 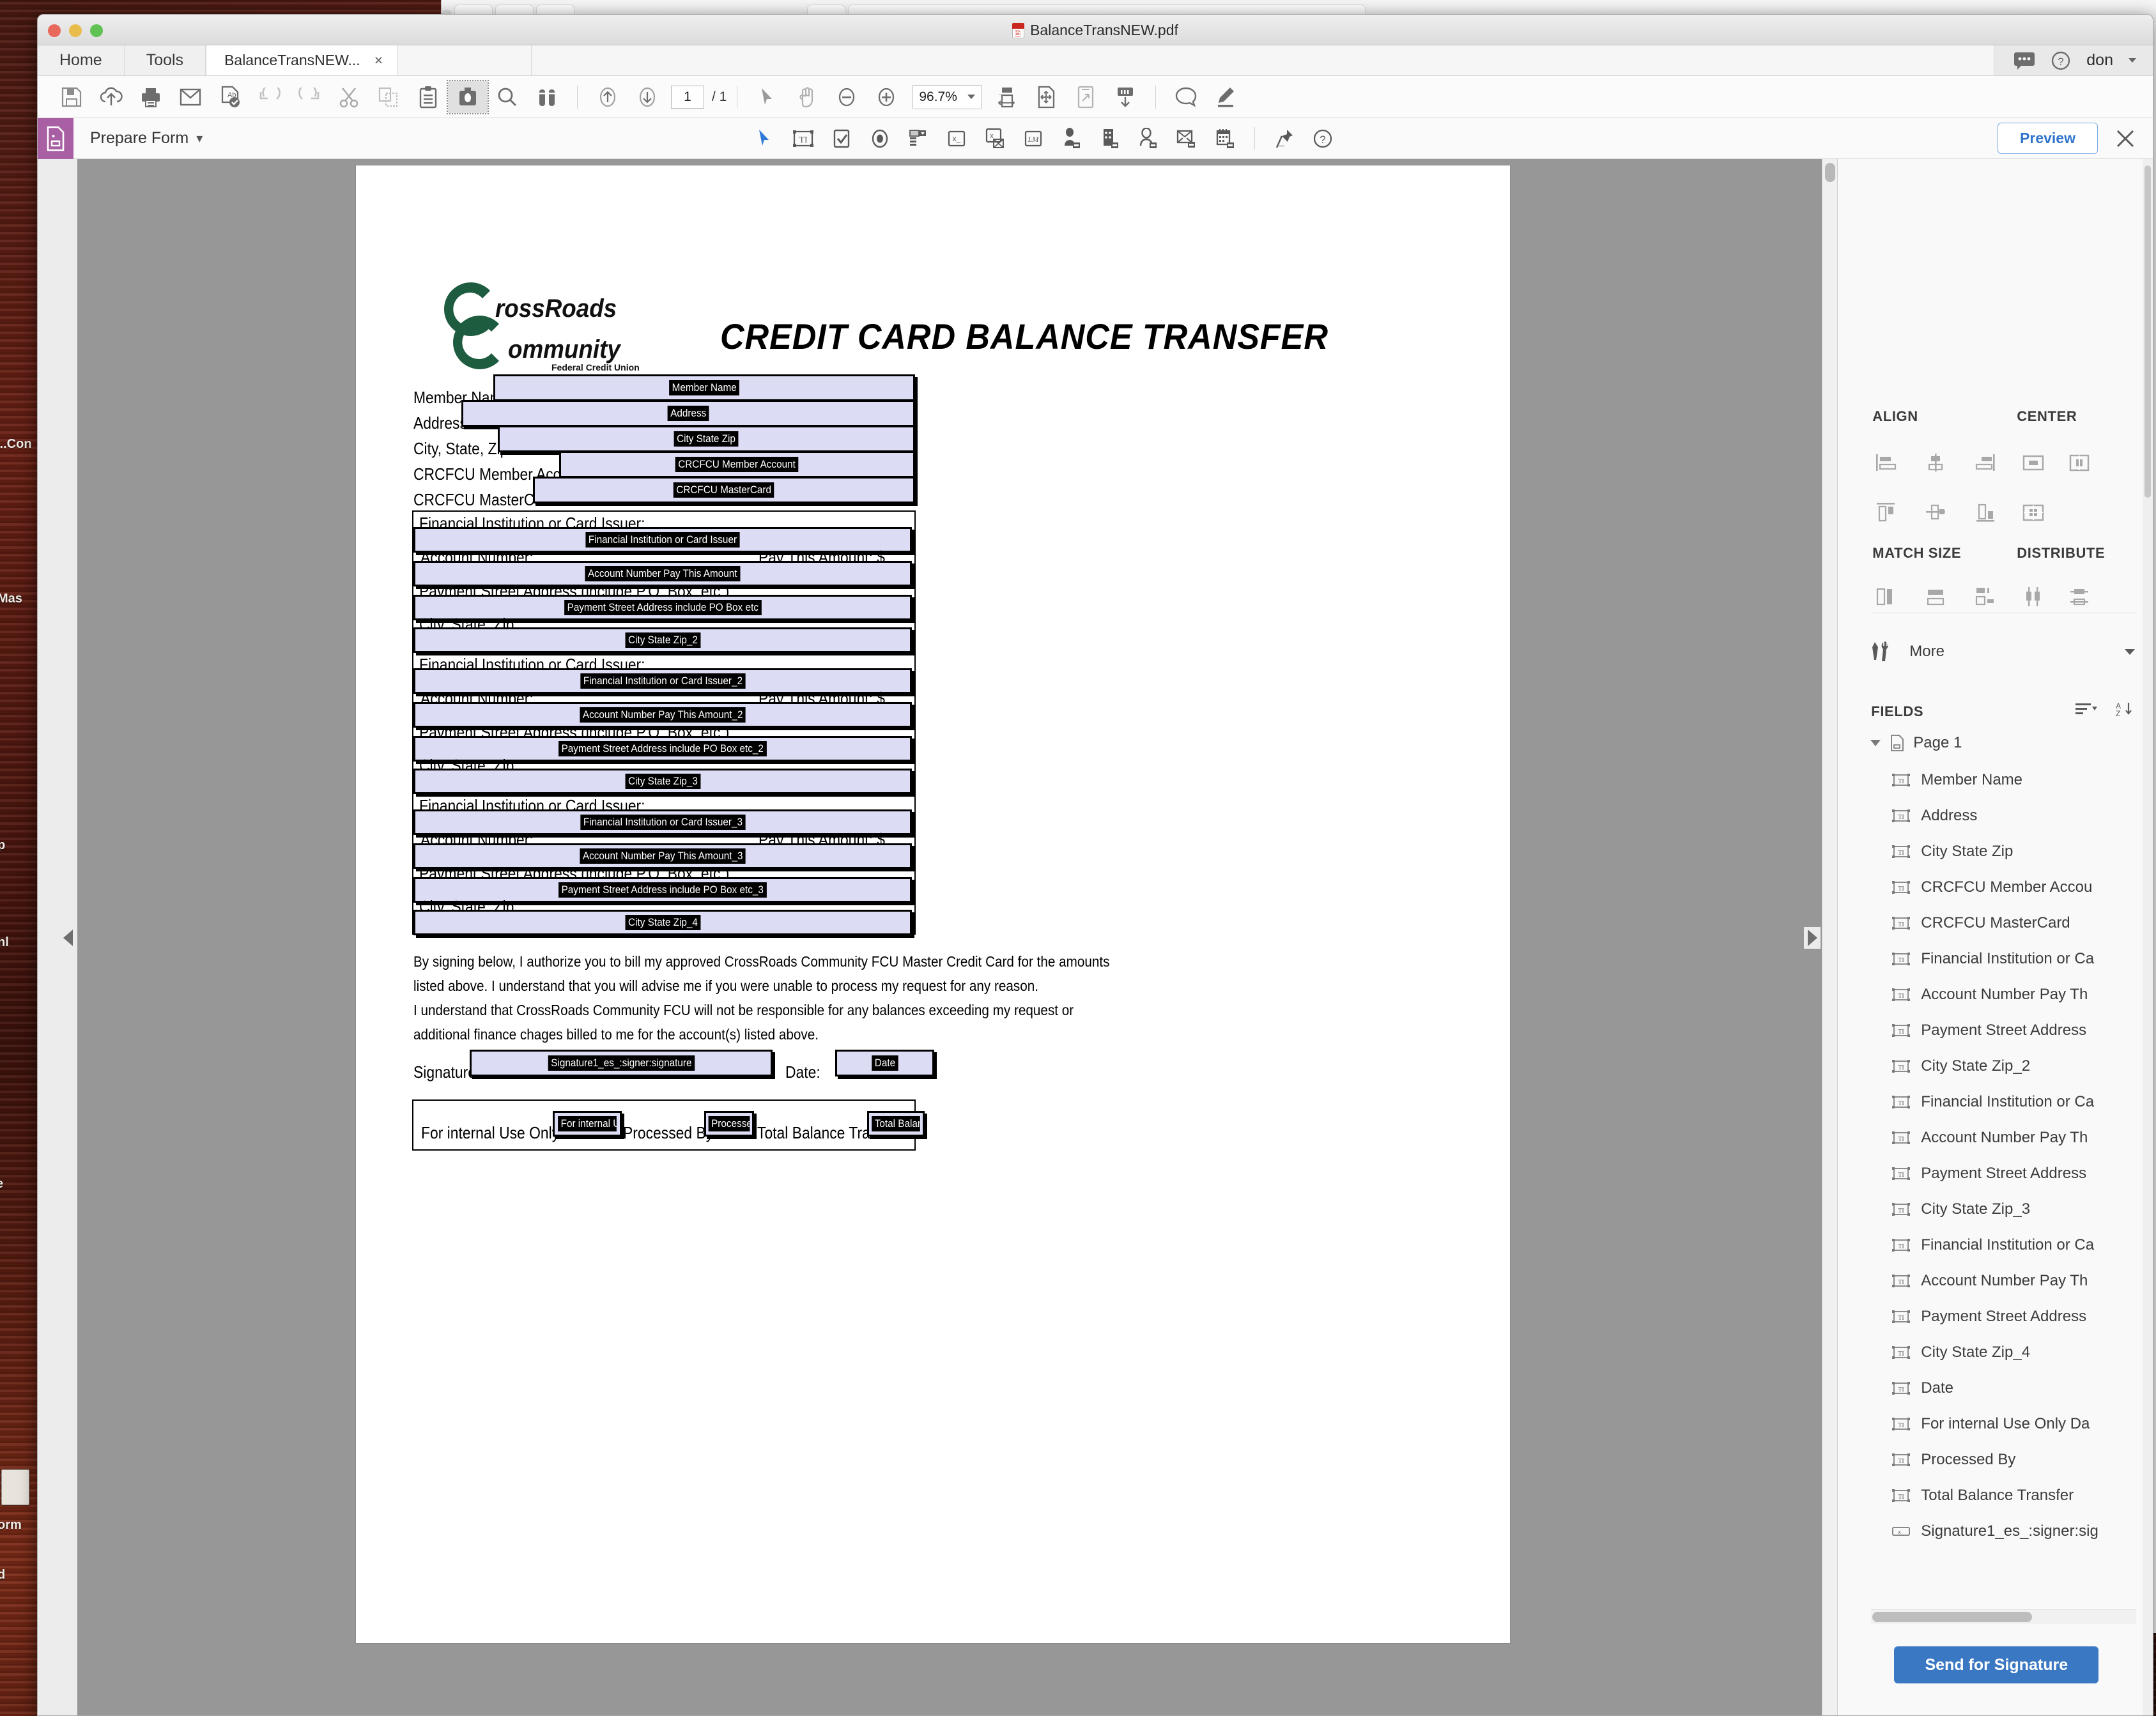 What do you see at coordinates (1125, 97) in the screenshot?
I see `scroll-to-bottom-icon` at bounding box center [1125, 97].